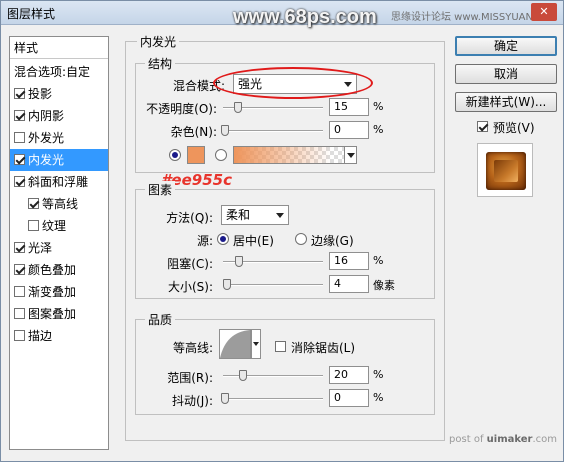 The width and height of the screenshot is (564, 462). Describe the element at coordinates (239, 261) in the screenshot. I see `choke-slider-thumb` at that location.